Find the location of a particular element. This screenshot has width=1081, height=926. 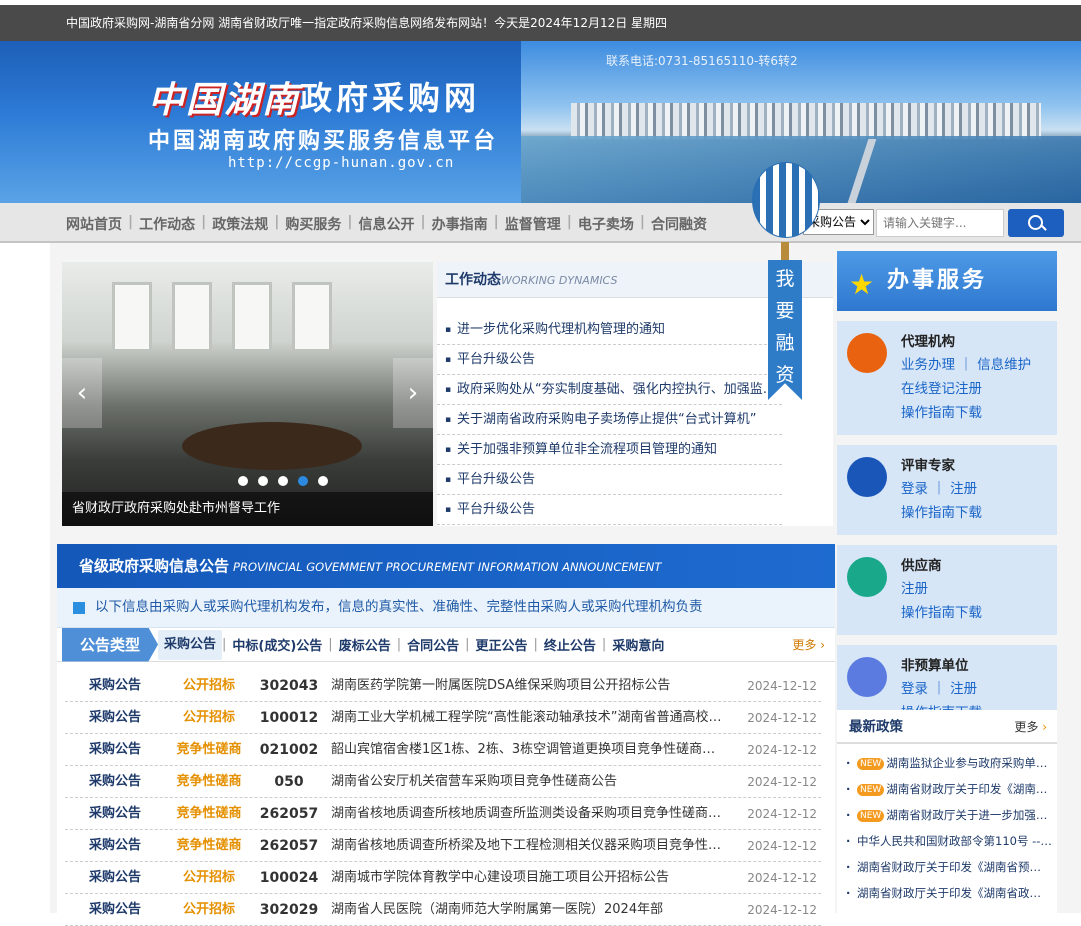

service-box-supplier: 供应商 注册 操作指南下载 is located at coordinates (947, 590).